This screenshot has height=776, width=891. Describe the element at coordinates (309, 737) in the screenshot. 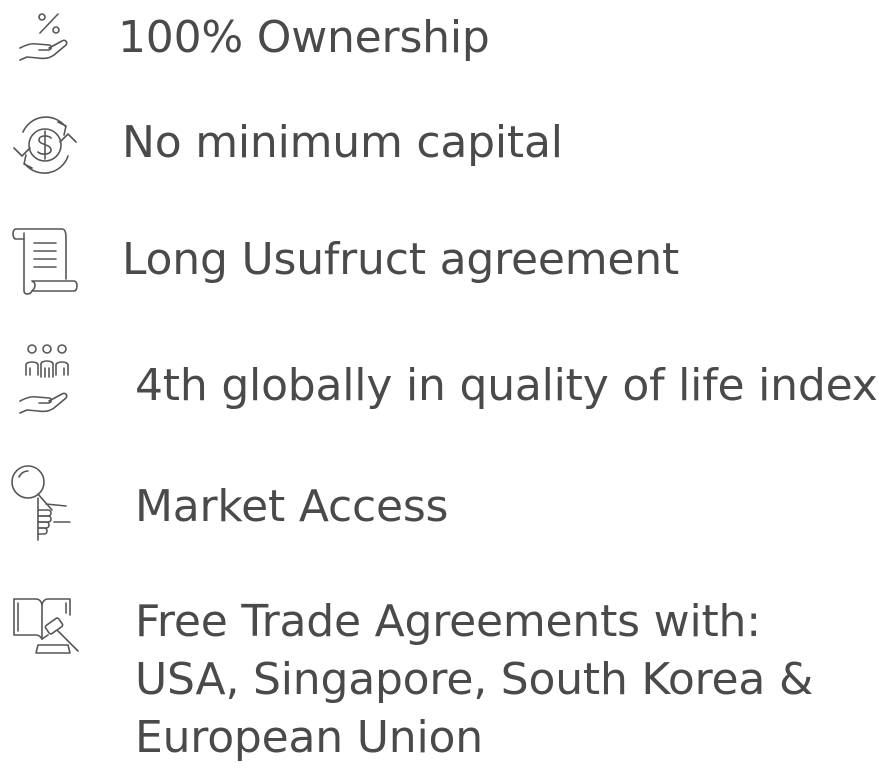

I see `benefit-label-line: European Union` at that location.